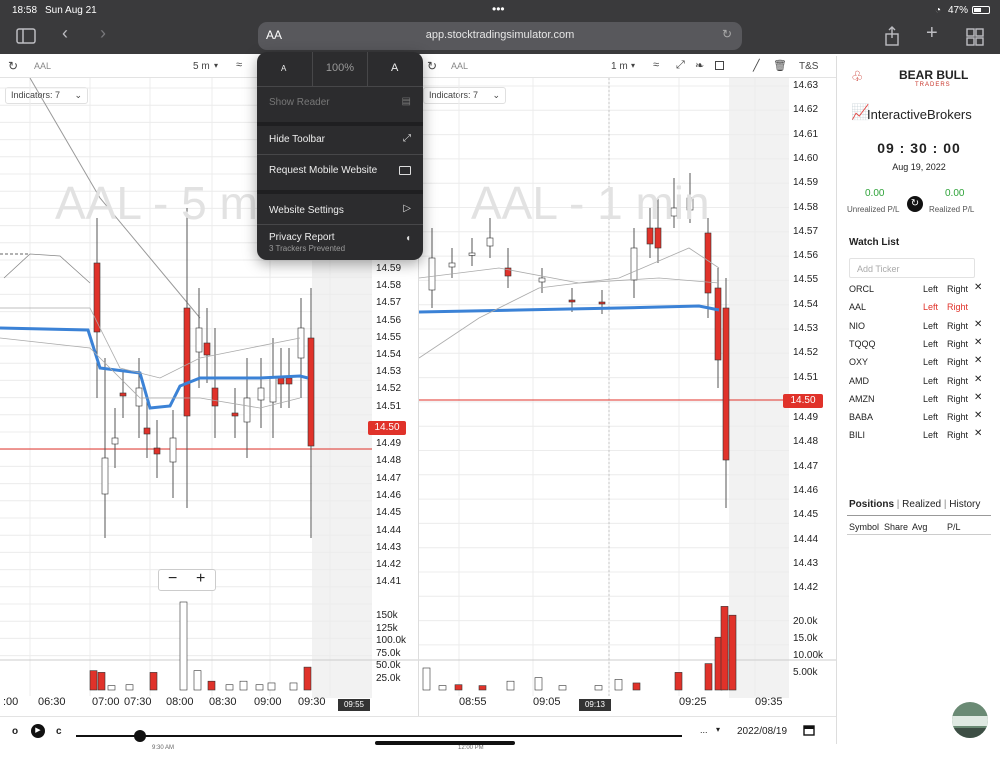 The image size is (1000, 758). Describe the element at coordinates (932, 33) in the screenshot. I see `new-tab-icon: +` at that location.